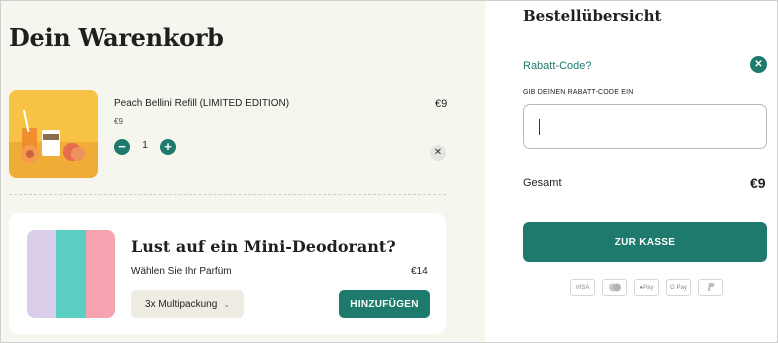  I want to click on plus-icon: +, so click(168, 146).